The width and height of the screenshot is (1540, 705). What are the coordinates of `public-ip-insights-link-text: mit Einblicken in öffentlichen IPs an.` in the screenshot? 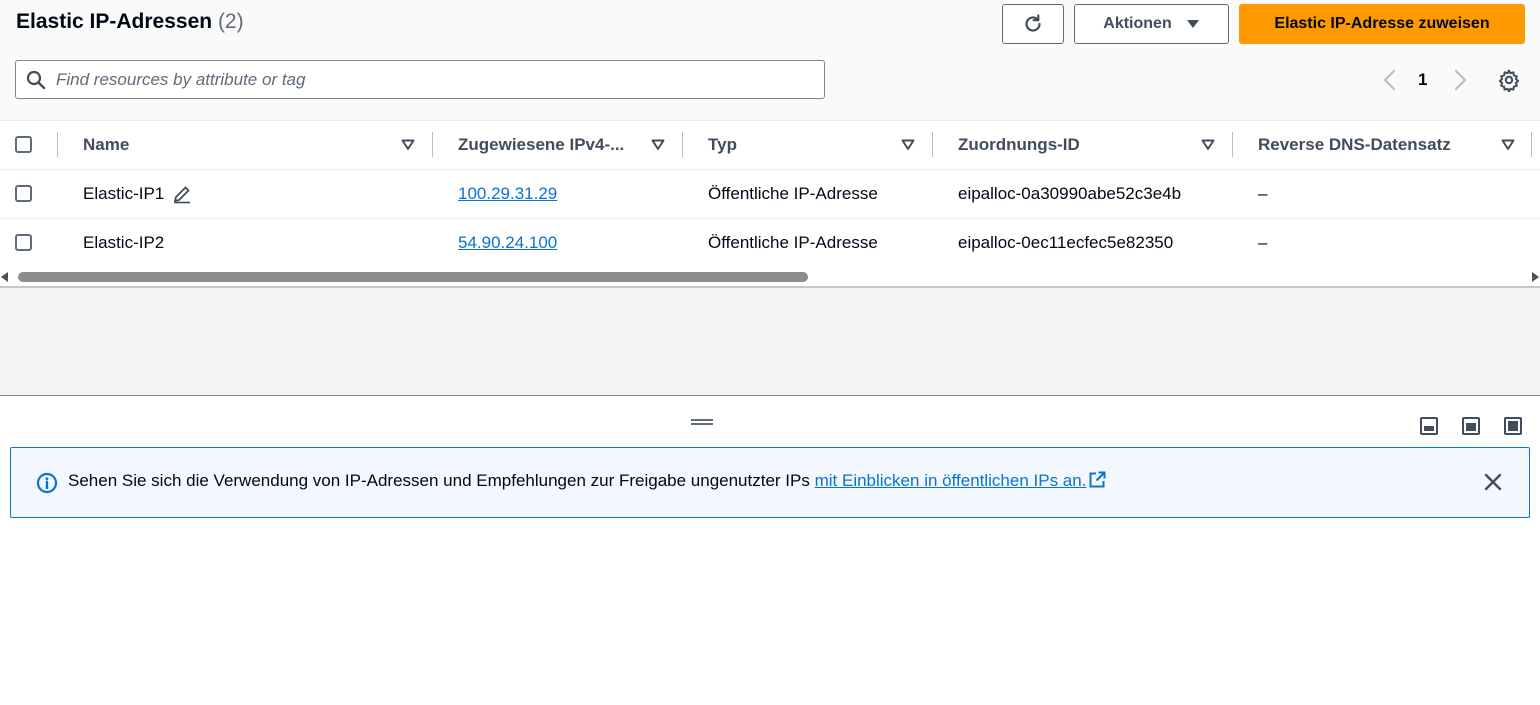 It's located at (950, 480).